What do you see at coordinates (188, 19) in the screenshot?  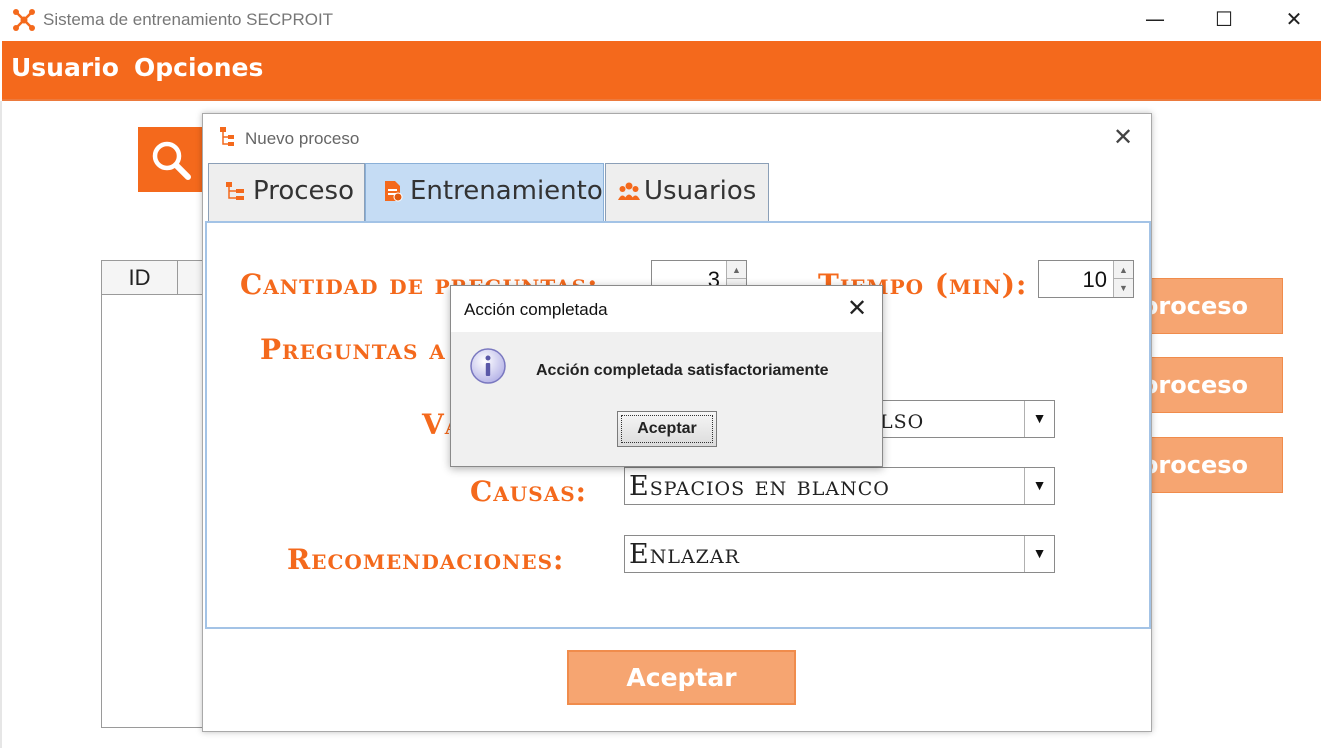 I see `window-title: Sistema de entrenamiento SECPROIT` at bounding box center [188, 19].